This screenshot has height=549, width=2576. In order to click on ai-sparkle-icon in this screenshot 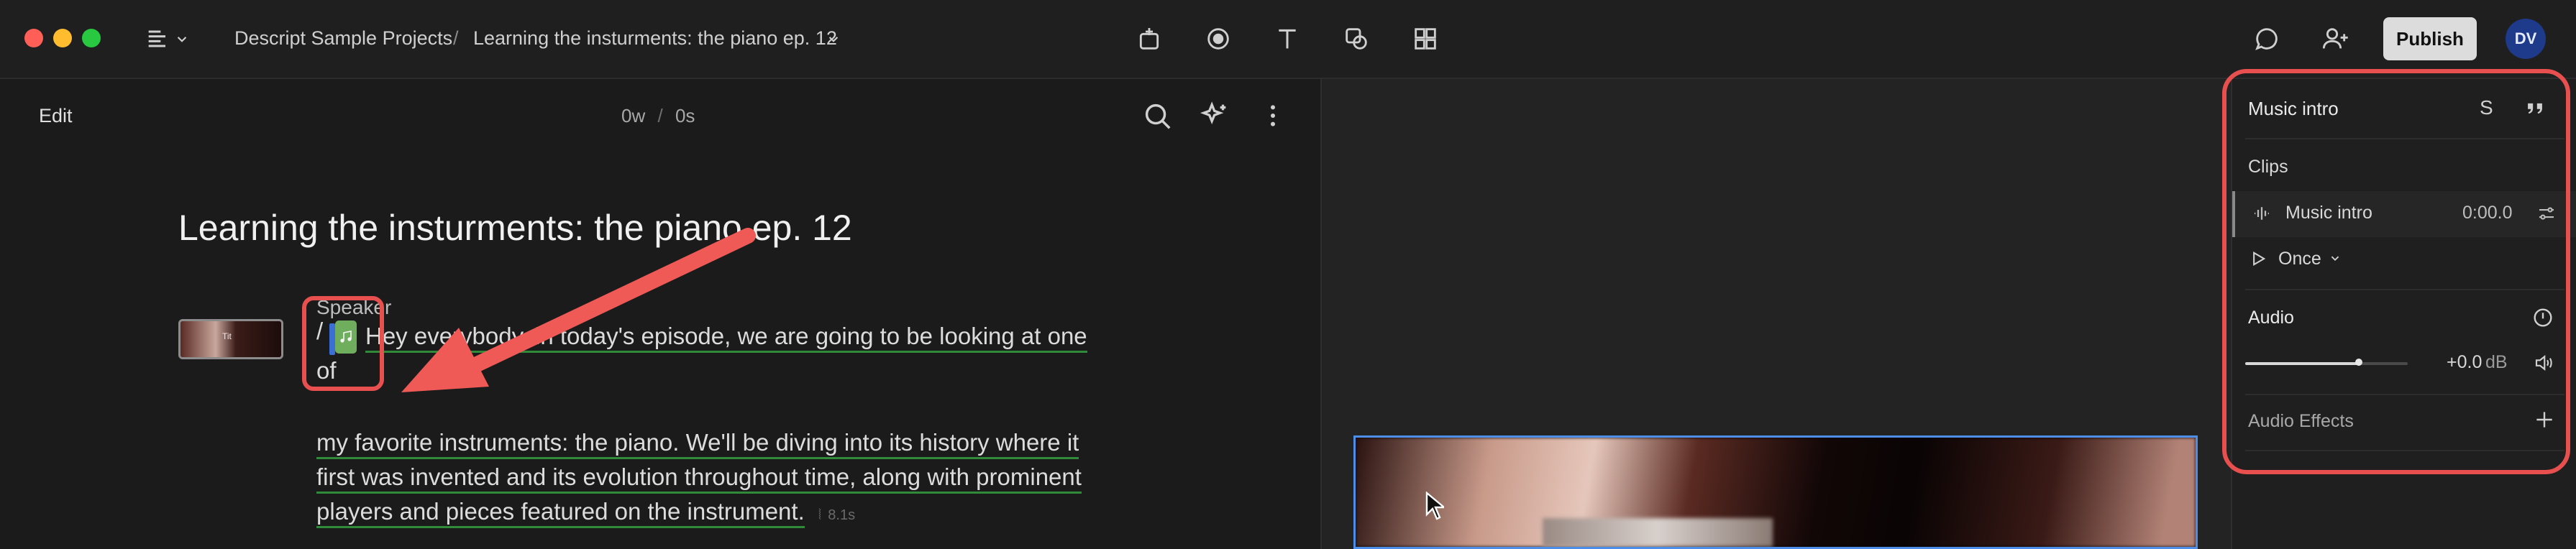, I will do `click(1214, 115)`.